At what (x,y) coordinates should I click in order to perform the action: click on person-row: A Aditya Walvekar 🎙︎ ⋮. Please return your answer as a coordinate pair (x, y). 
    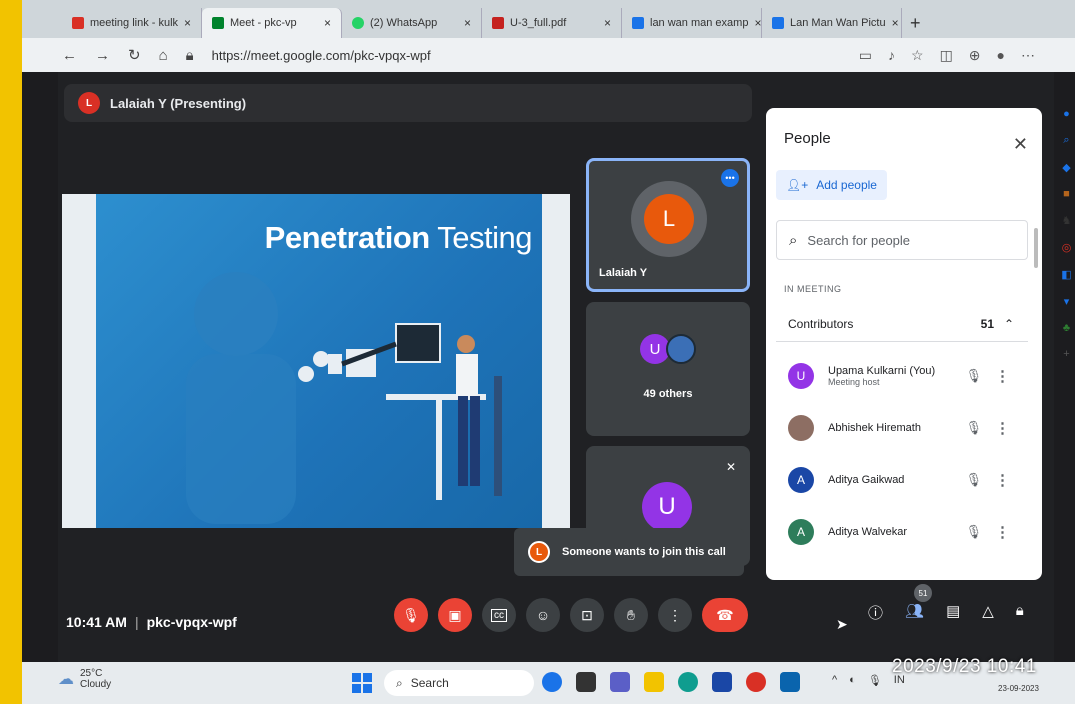
    Looking at the image, I should click on (902, 532).